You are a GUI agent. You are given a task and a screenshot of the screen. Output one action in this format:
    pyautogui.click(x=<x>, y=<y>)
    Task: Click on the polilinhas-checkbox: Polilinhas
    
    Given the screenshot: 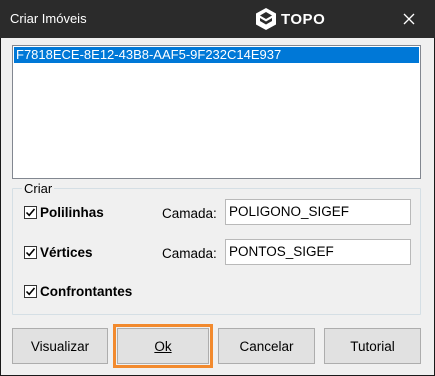 What is the action you would take?
    pyautogui.click(x=64, y=212)
    